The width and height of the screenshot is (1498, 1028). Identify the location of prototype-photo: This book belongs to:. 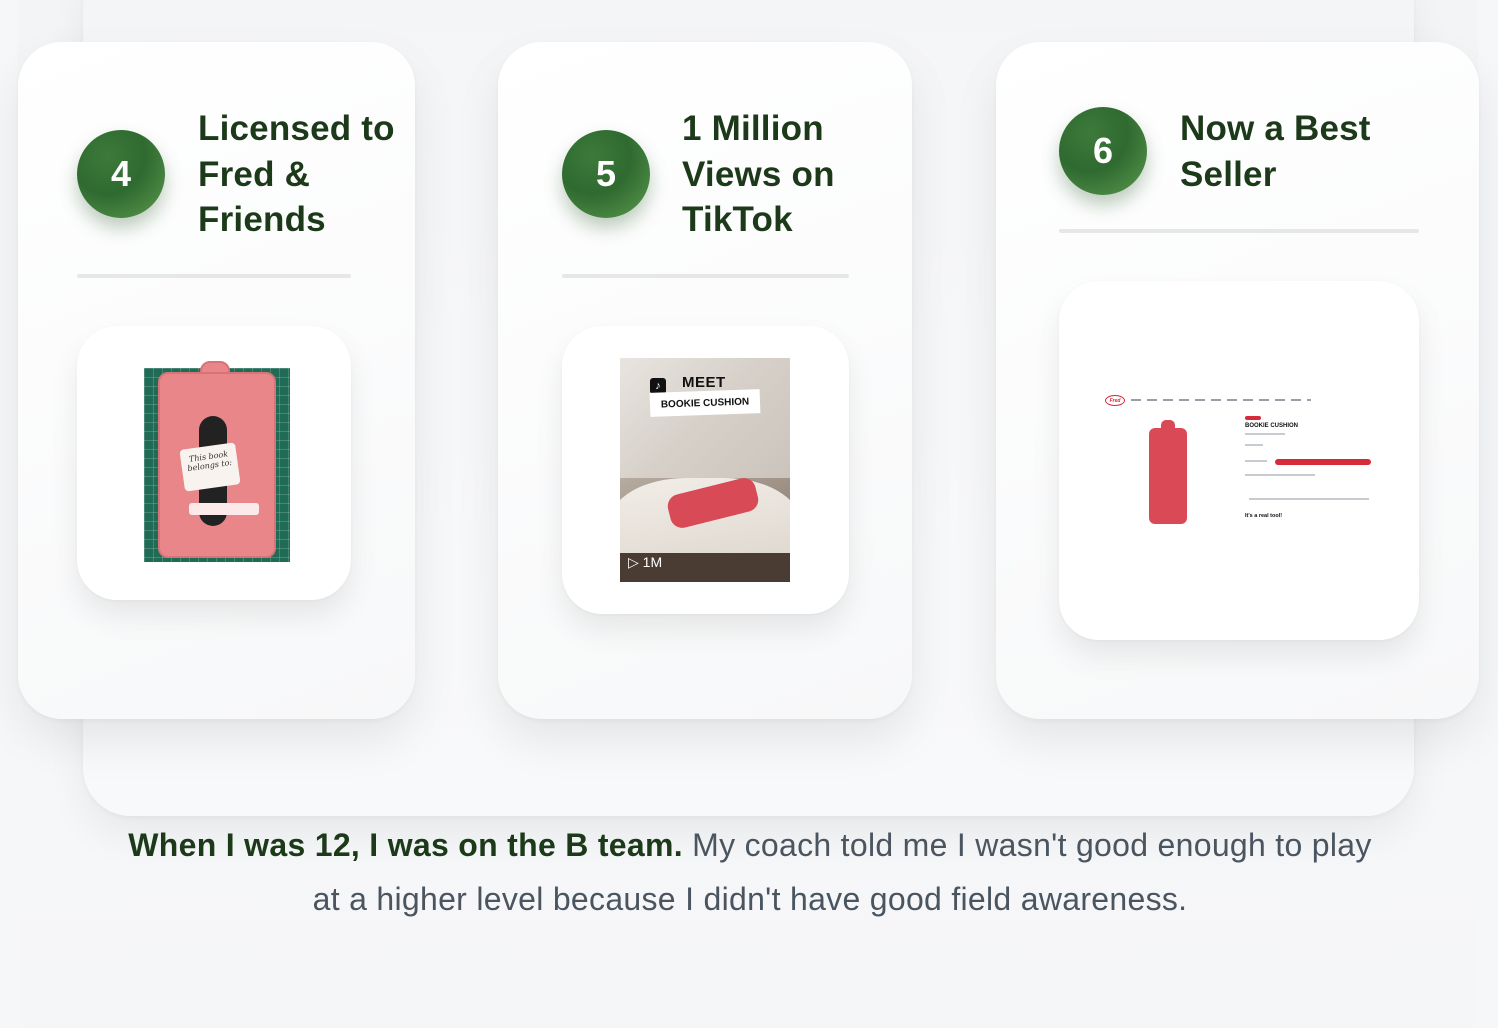
(214, 465).